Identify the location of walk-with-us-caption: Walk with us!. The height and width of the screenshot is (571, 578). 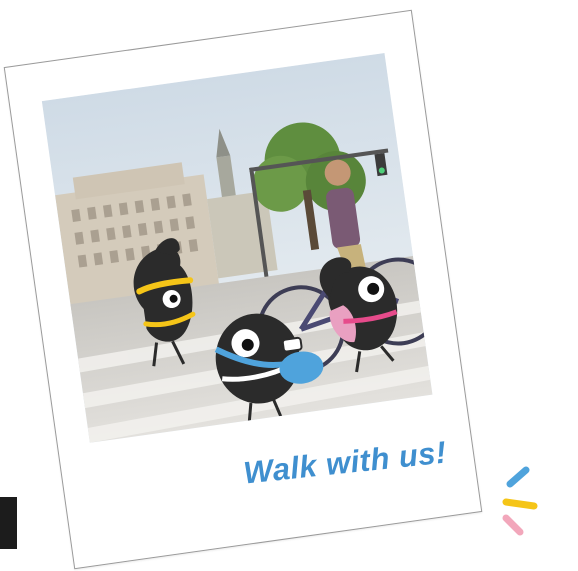
(345, 462).